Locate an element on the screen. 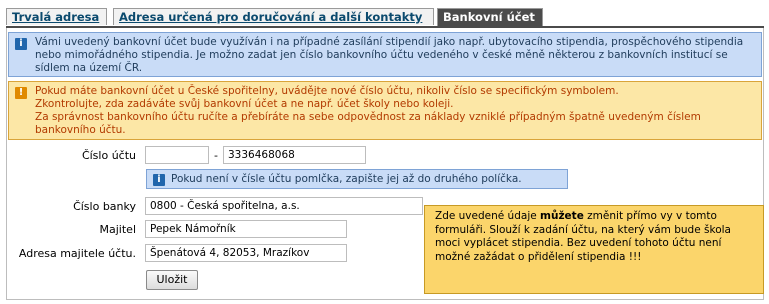  account-prefix-input is located at coordinates (177, 155).